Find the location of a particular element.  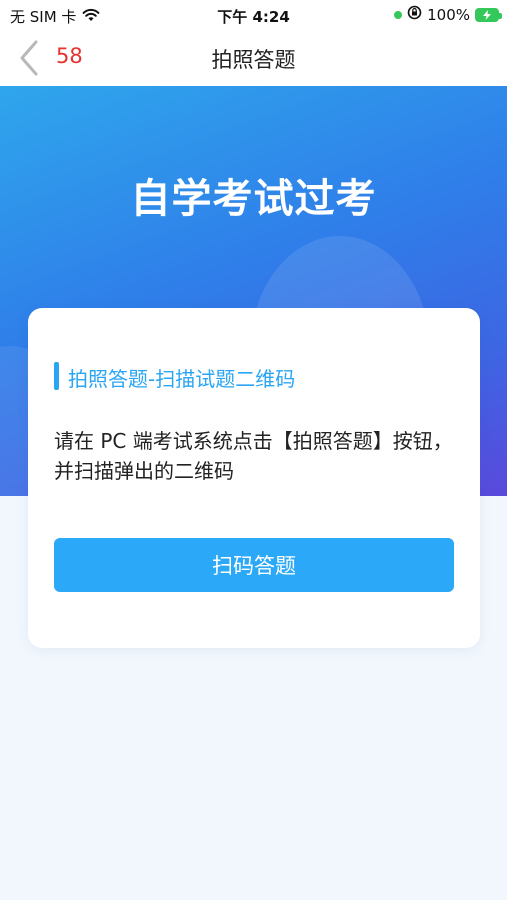

nav-bar: 58 拍照答题 is located at coordinates (253, 58).